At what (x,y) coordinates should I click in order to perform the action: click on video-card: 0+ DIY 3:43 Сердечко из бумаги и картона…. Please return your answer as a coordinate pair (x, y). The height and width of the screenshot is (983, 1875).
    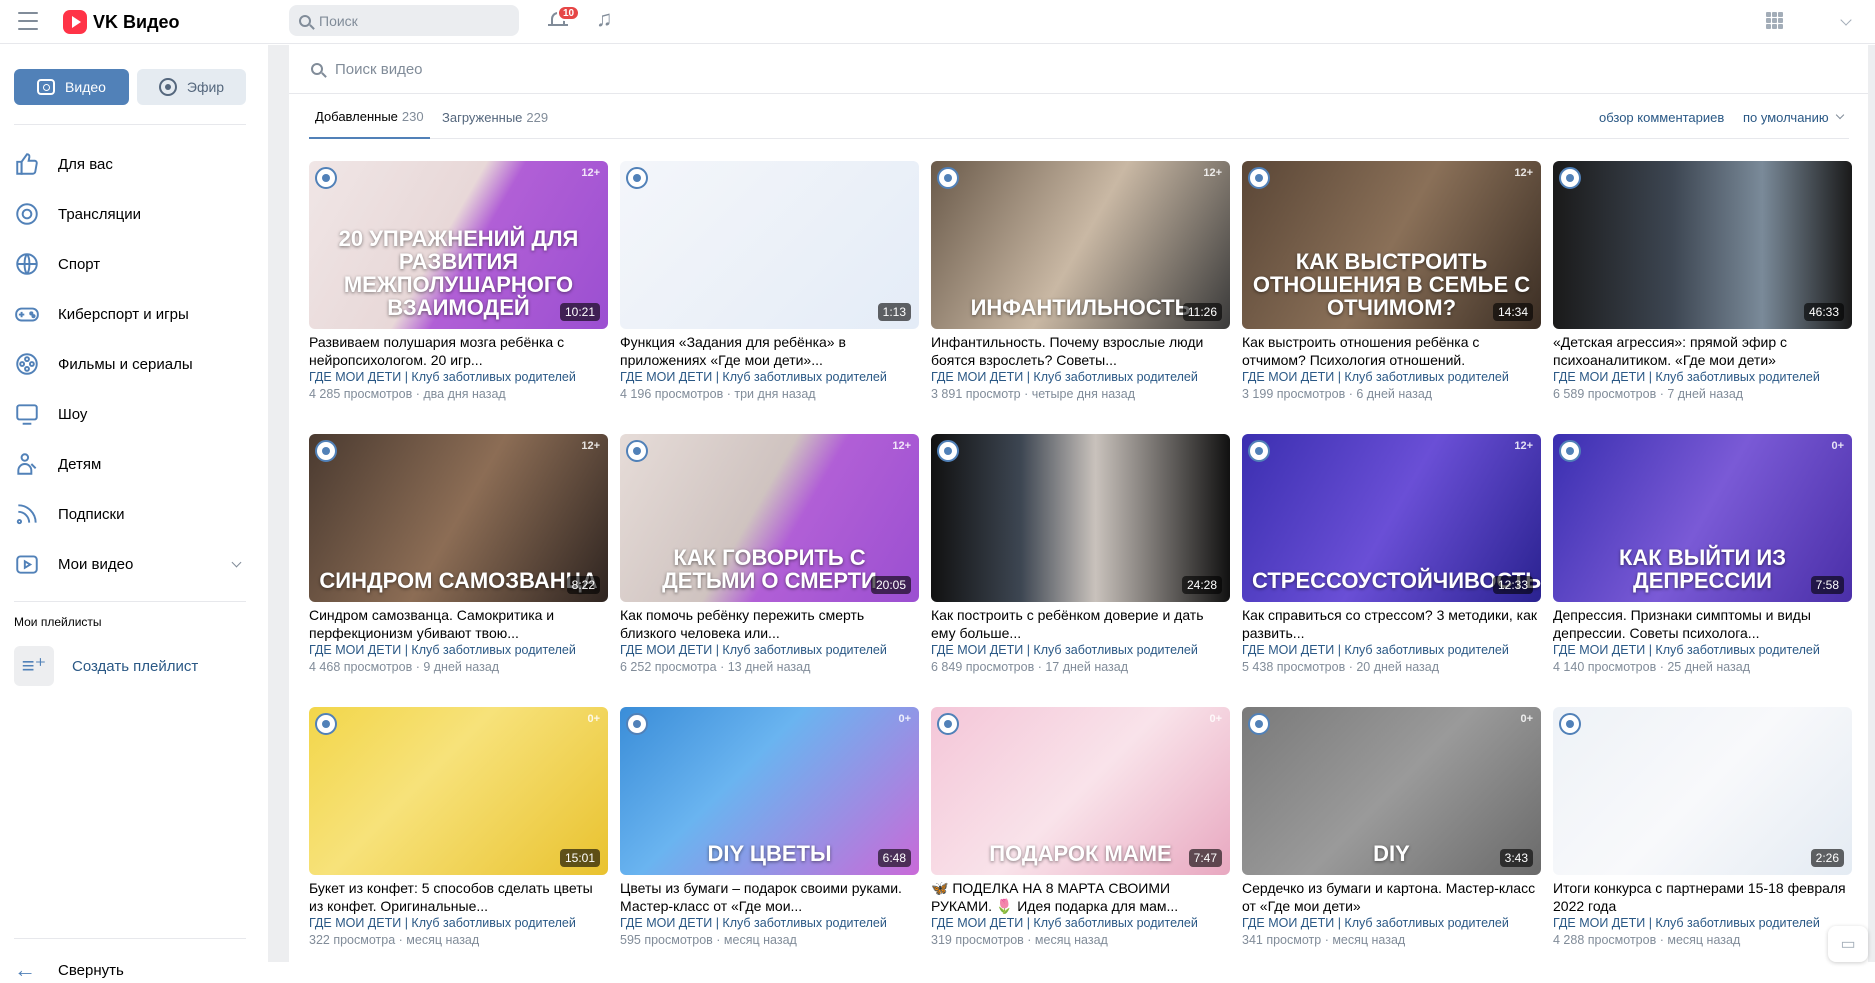
    Looking at the image, I should click on (1391, 834).